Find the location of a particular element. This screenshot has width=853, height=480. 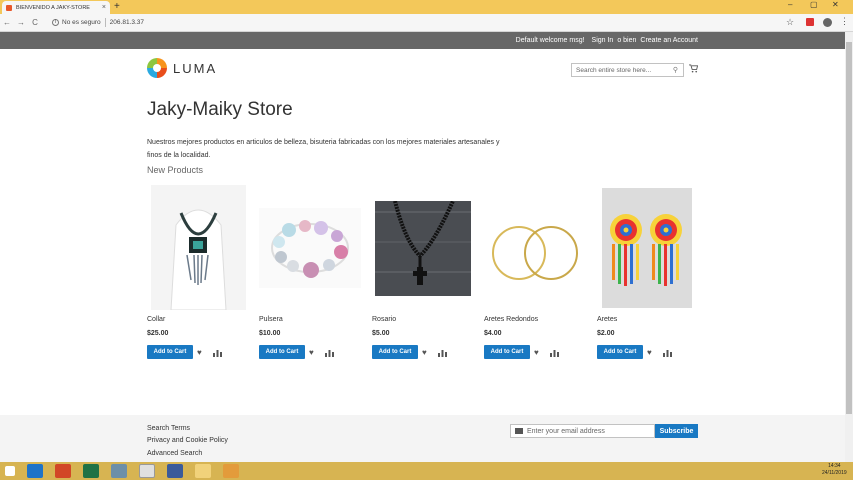

extension-icon is located at coordinates (810, 22).